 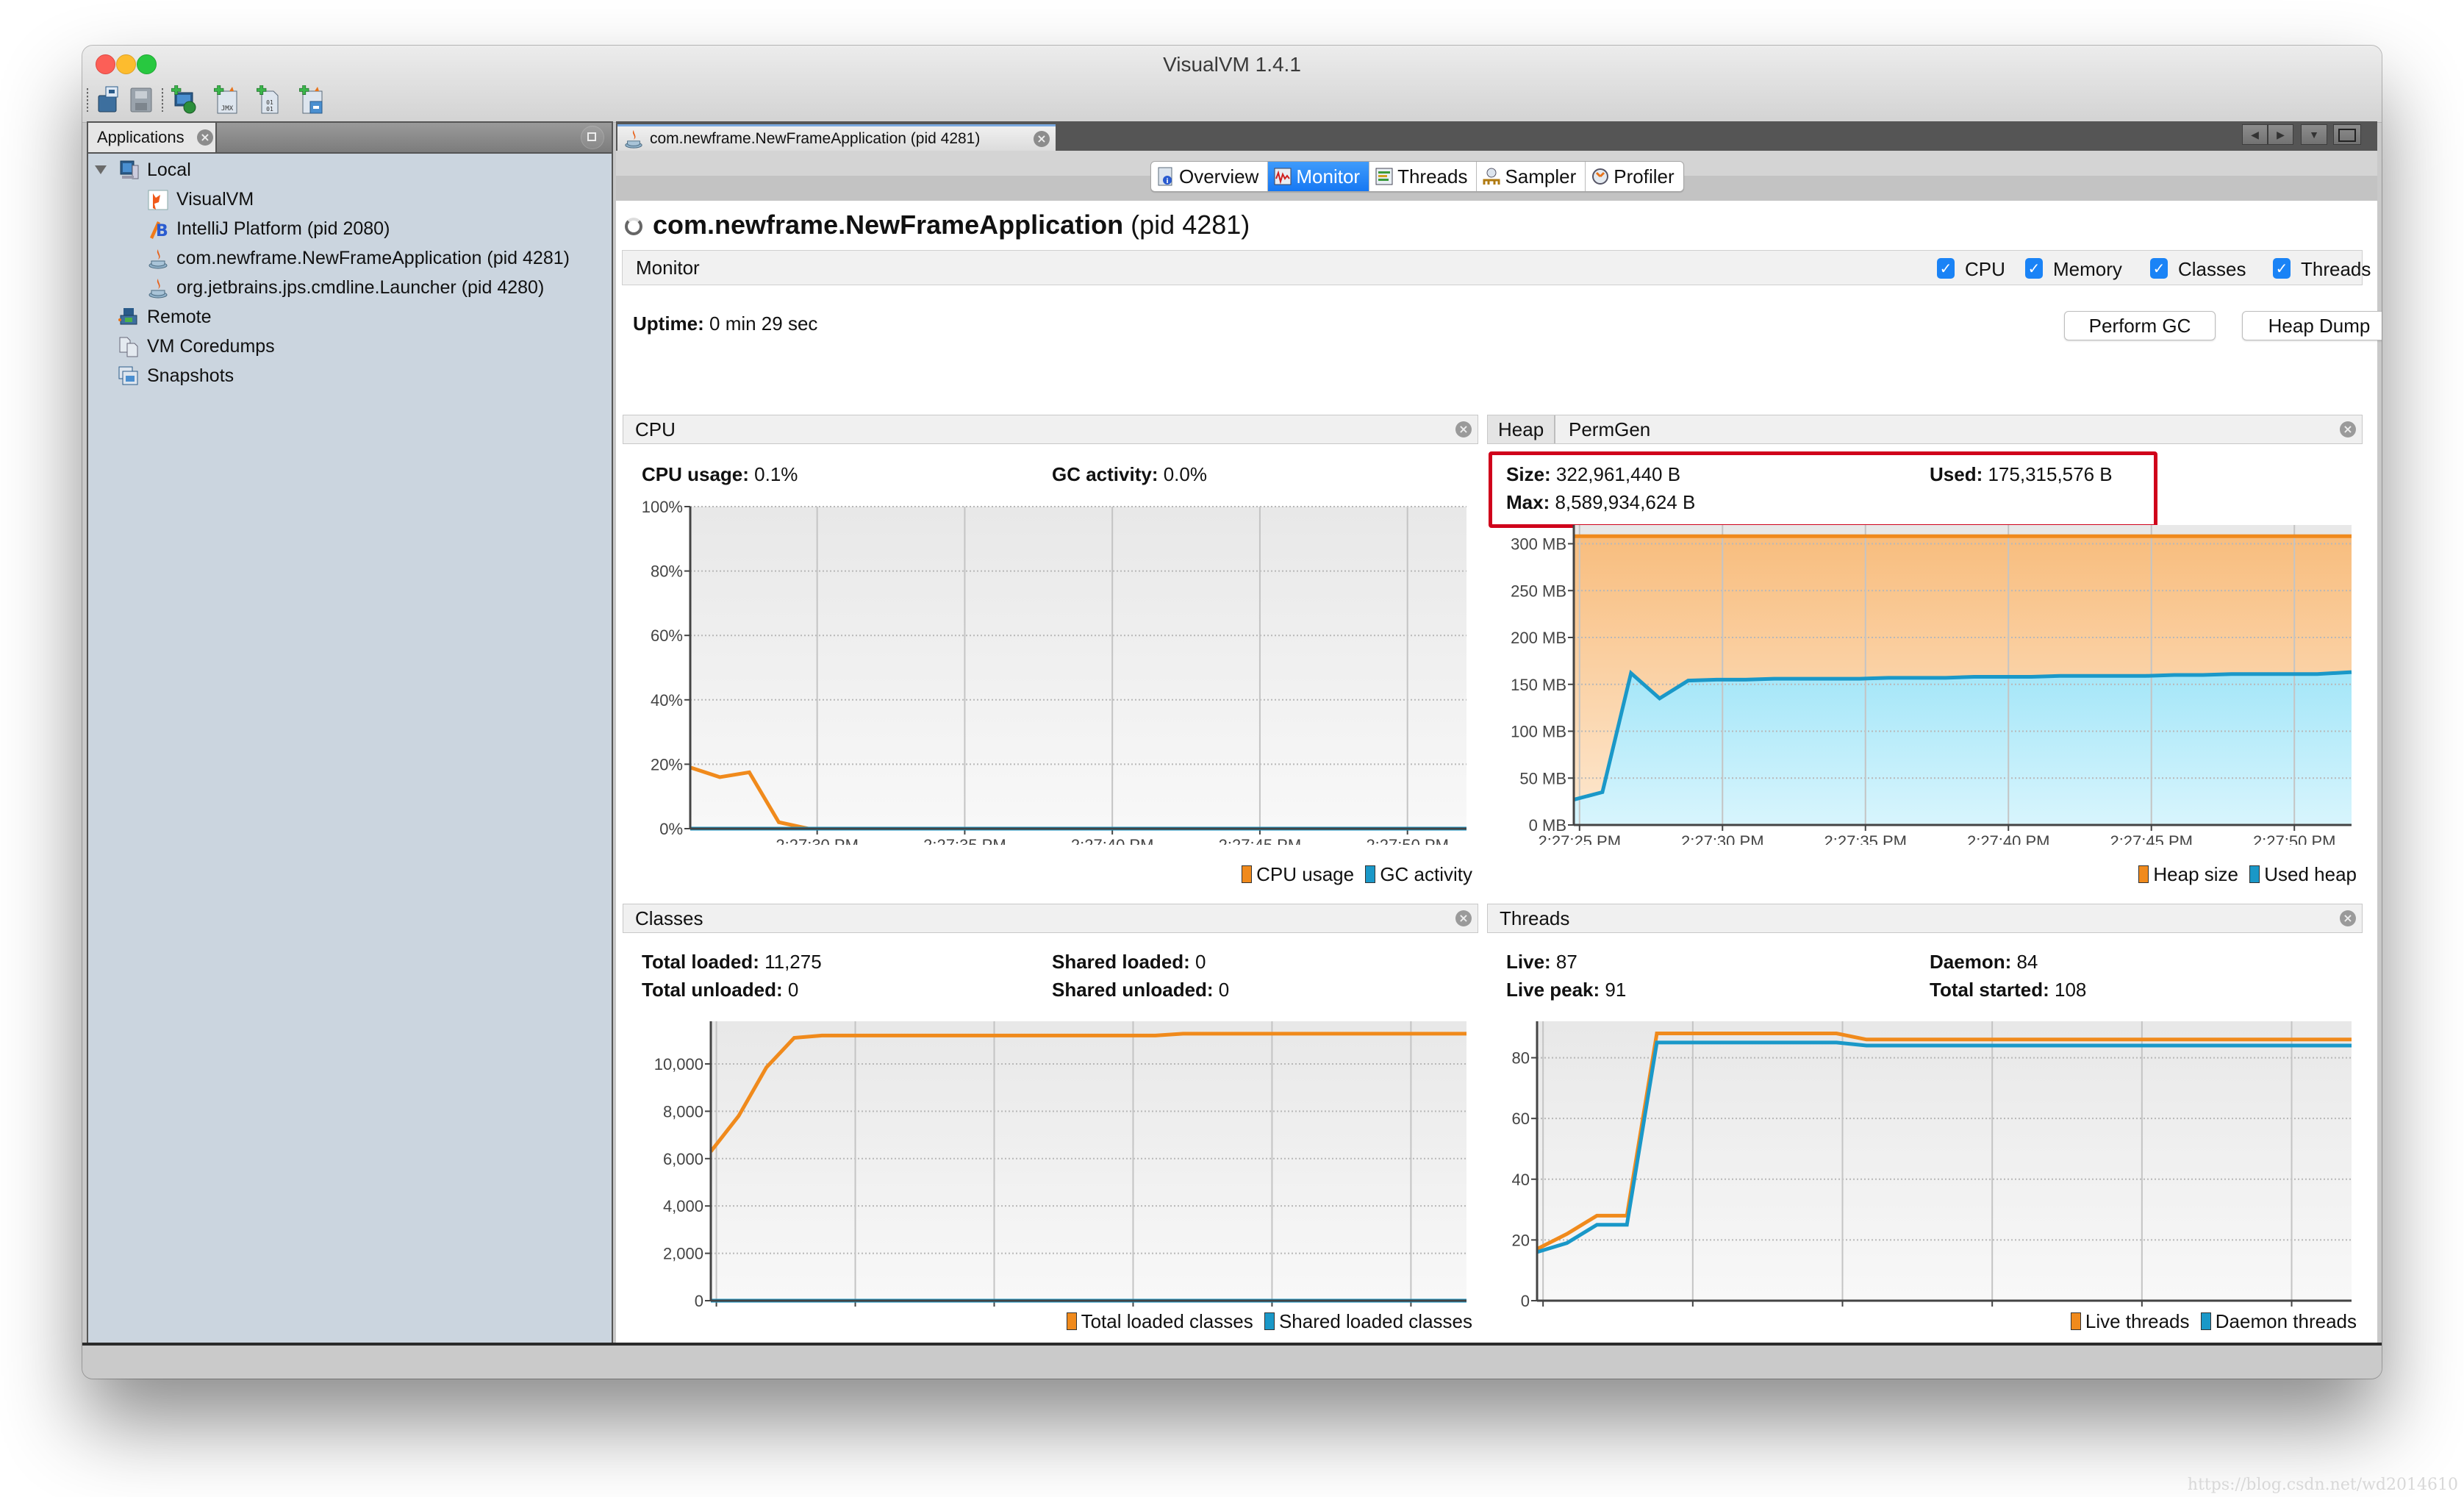 I want to click on tree-item-vm-coredumps: VM Coredumps, so click(x=357, y=346).